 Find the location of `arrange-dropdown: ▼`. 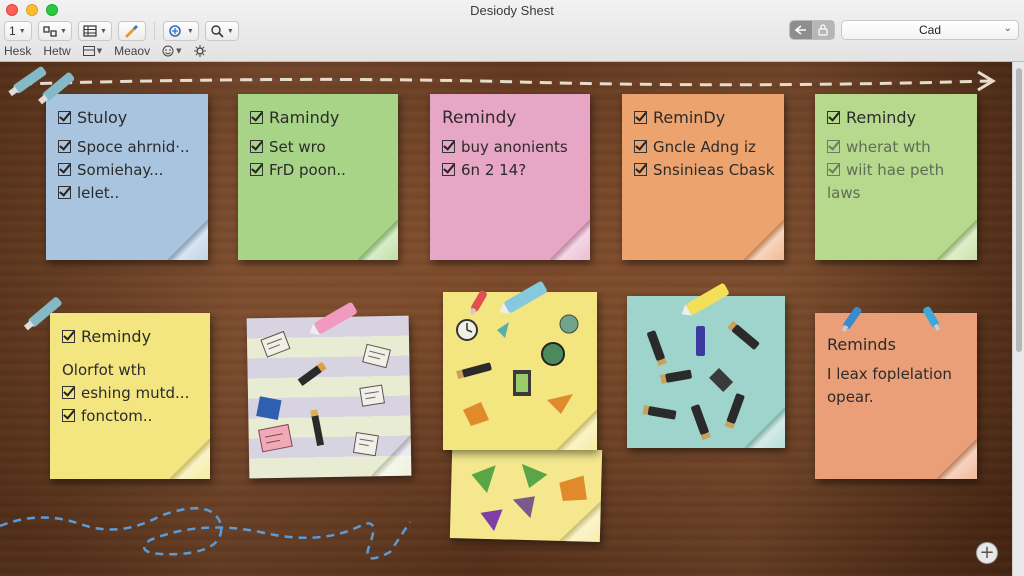

arrange-dropdown: ▼ is located at coordinates (55, 31).